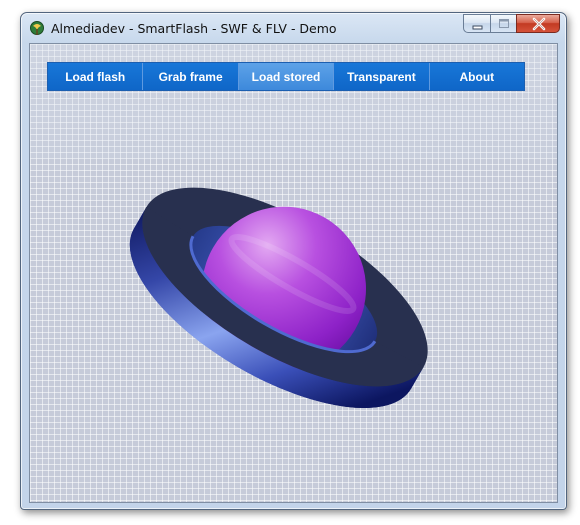 This screenshot has height=525, width=580. I want to click on maximize-icon, so click(504, 23).